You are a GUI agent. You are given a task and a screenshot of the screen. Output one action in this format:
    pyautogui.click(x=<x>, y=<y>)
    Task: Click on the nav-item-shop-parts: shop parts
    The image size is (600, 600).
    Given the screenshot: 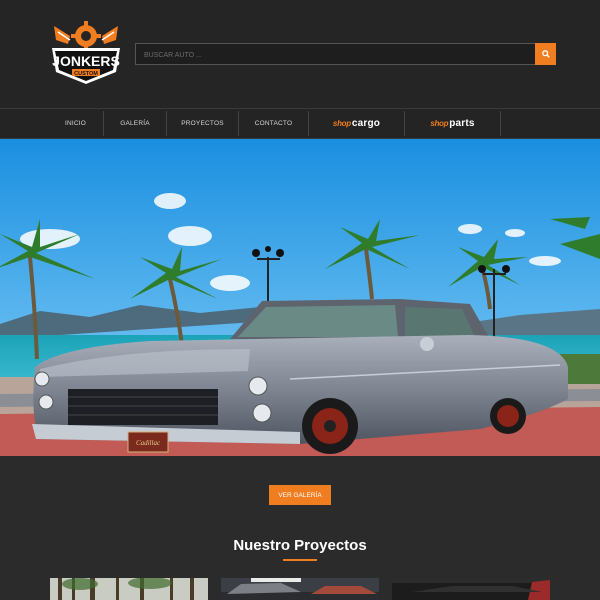 What is the action you would take?
    pyautogui.click(x=452, y=123)
    